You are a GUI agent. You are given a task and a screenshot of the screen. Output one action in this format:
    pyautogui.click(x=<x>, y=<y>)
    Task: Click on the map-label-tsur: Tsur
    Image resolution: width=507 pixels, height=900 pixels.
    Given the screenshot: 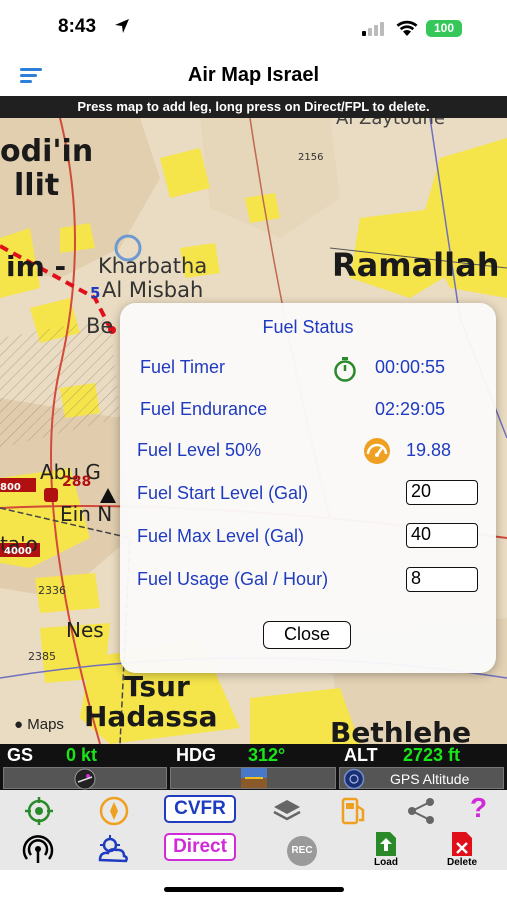 What is the action you would take?
    pyautogui.click(x=157, y=686)
    